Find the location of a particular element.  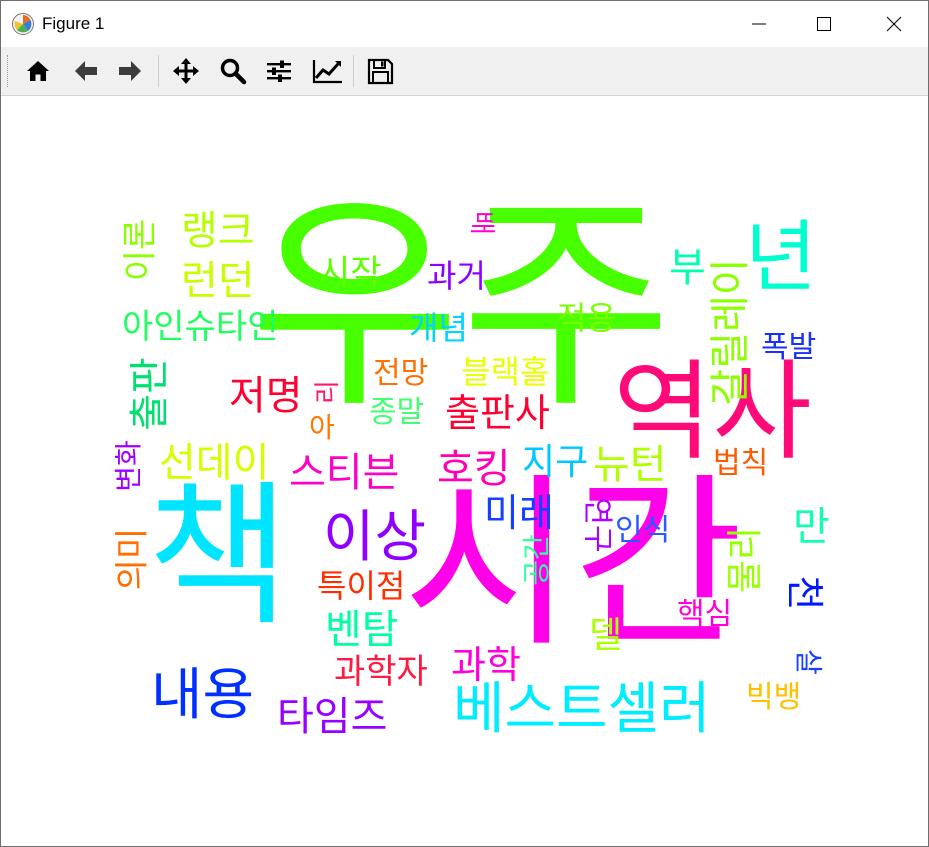

word-jongmal: 종말 is located at coordinates (397, 412).